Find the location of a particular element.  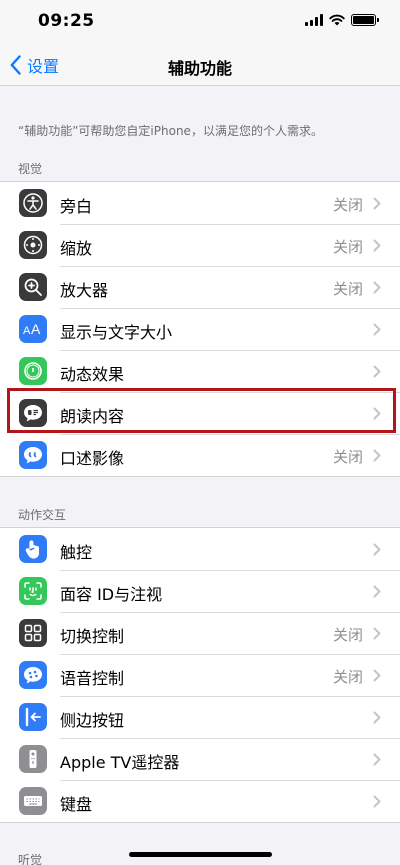

status-icons is located at coordinates (342, 20).